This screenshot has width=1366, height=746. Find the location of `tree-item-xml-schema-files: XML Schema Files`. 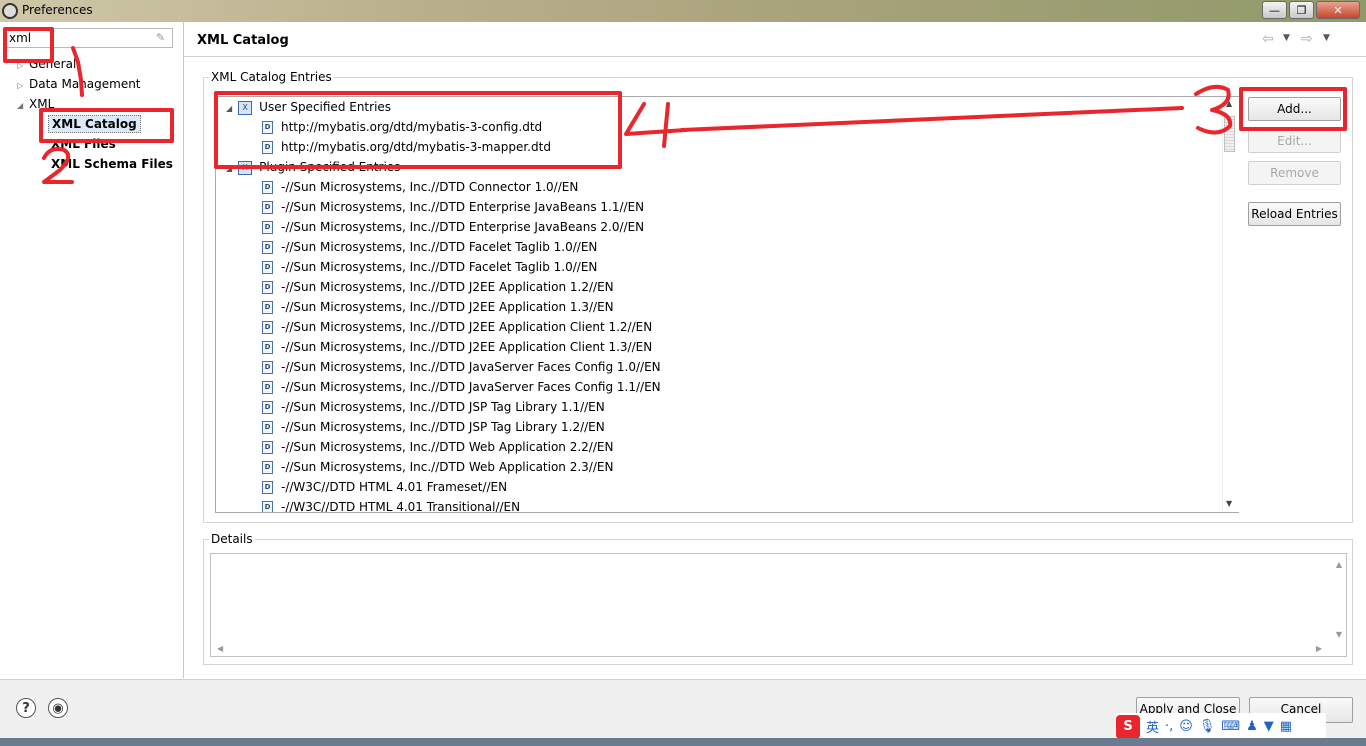

tree-item-xml-schema-files: XML Schema Files is located at coordinates (112, 164).